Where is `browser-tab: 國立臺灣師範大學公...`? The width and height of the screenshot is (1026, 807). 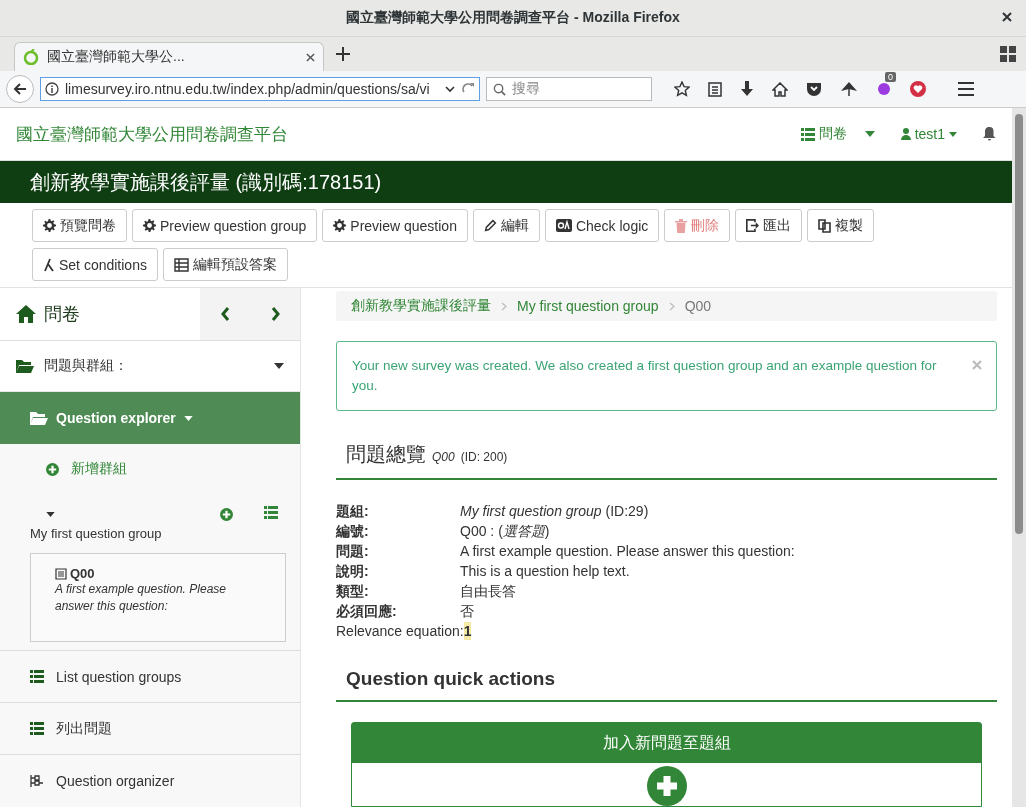 browser-tab: 國立臺灣師範大學公... is located at coordinates (169, 56).